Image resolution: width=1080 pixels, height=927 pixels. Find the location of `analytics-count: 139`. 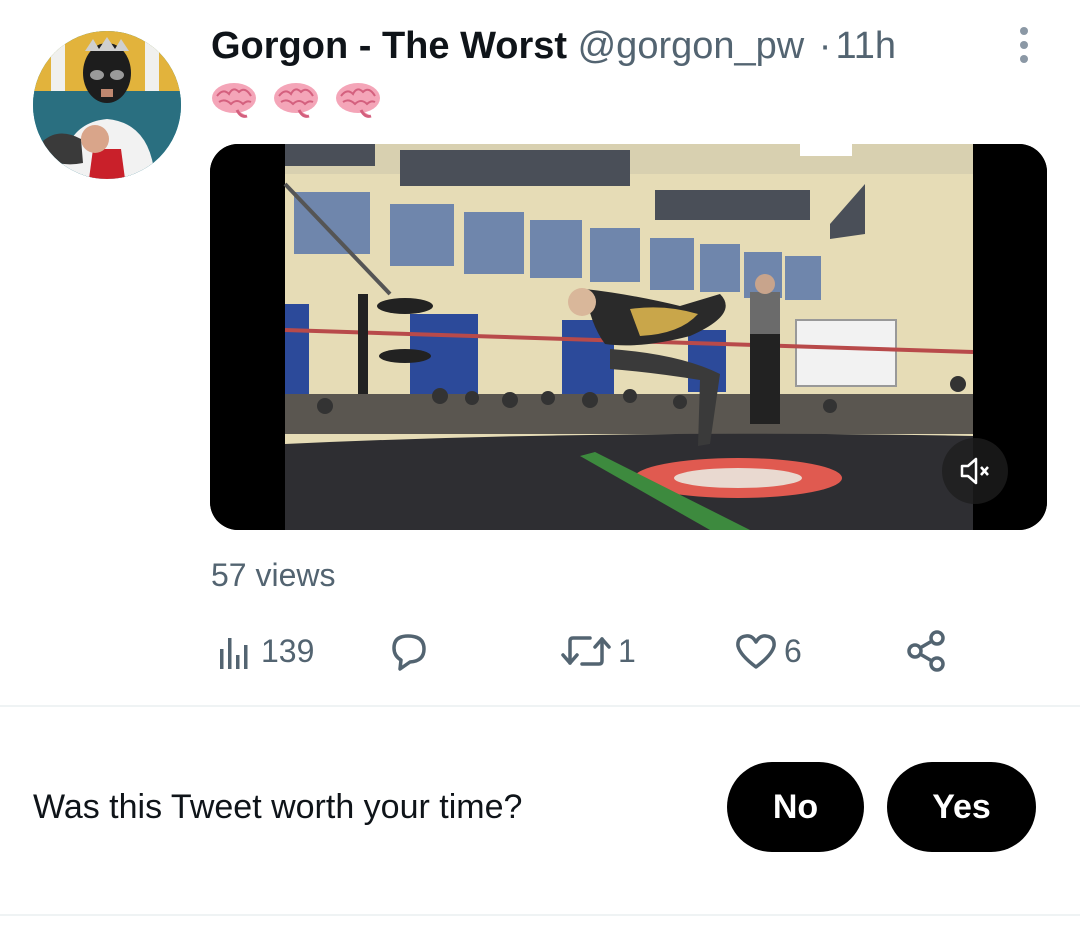

analytics-count: 139 is located at coordinates (288, 650).